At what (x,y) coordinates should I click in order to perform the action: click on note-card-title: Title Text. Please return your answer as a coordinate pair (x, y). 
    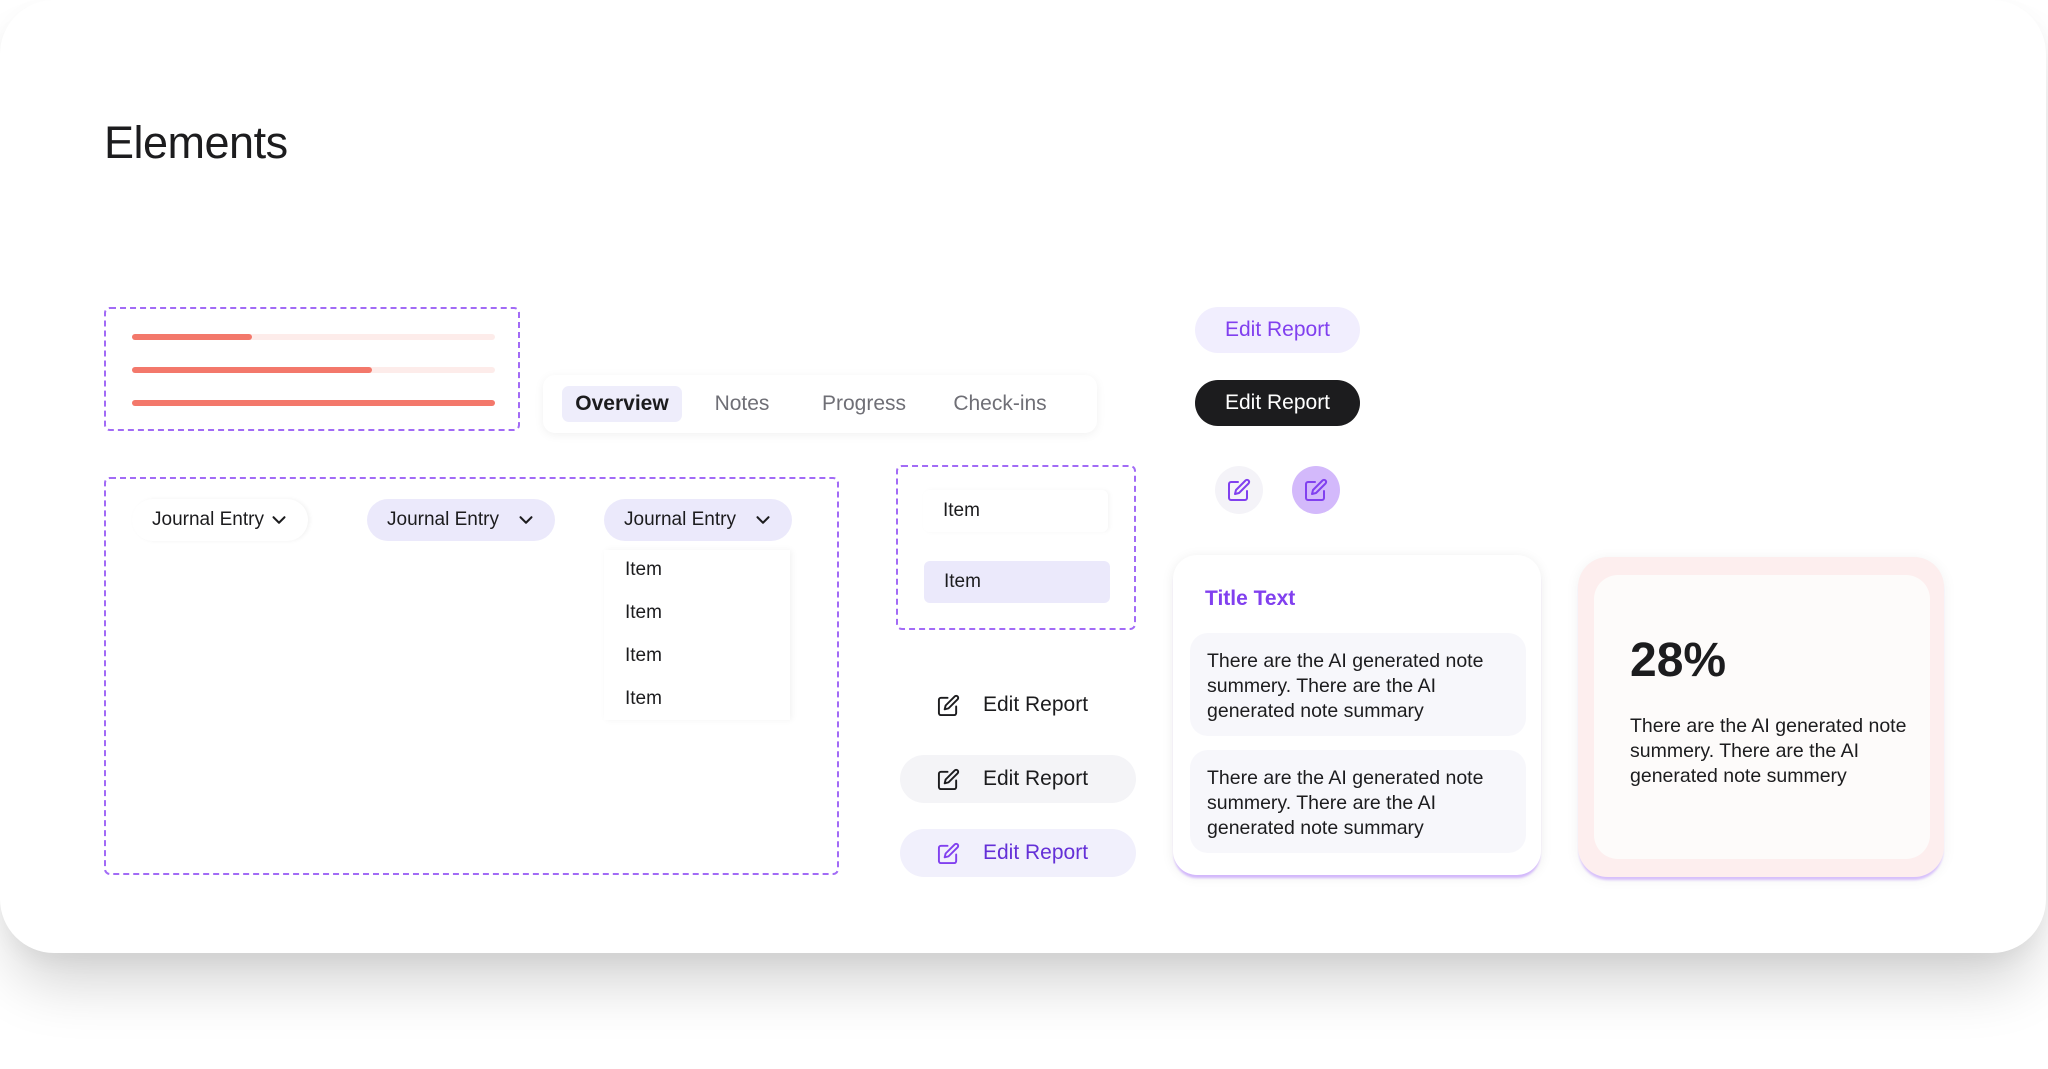
    Looking at the image, I should click on (1250, 598).